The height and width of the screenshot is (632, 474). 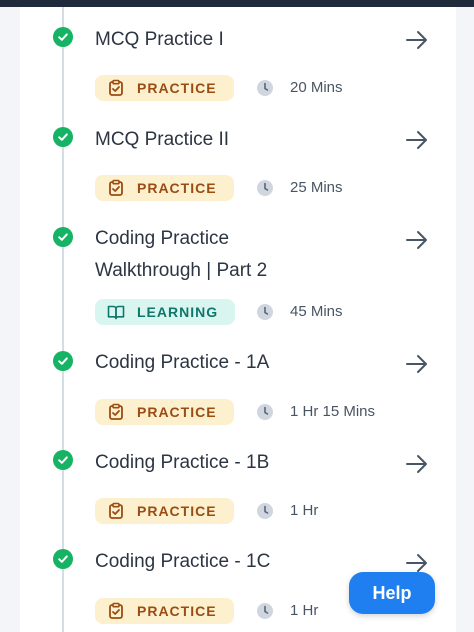 What do you see at coordinates (392, 593) in the screenshot?
I see `help-button: Help` at bounding box center [392, 593].